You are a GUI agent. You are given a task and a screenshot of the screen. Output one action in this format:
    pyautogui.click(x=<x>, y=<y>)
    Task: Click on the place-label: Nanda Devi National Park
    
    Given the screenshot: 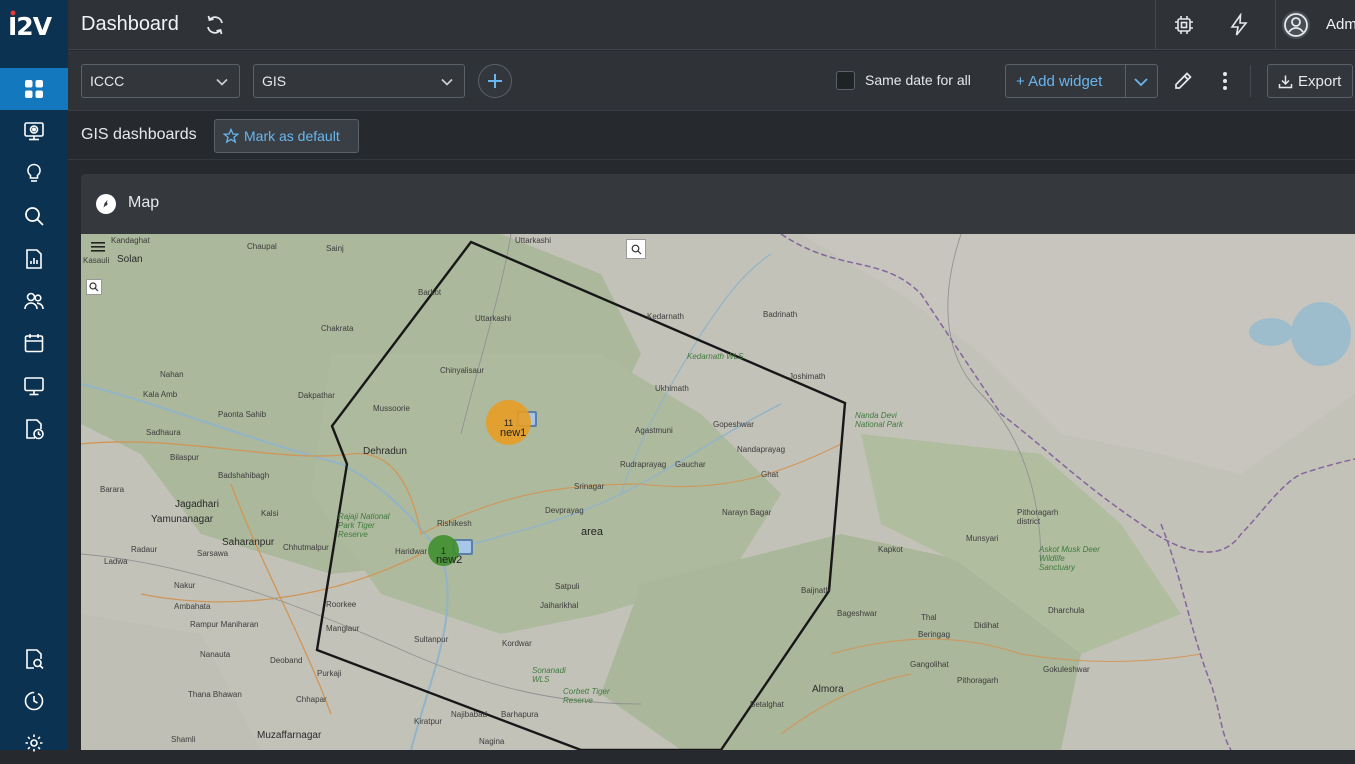 What is the action you would take?
    pyautogui.click(x=879, y=420)
    